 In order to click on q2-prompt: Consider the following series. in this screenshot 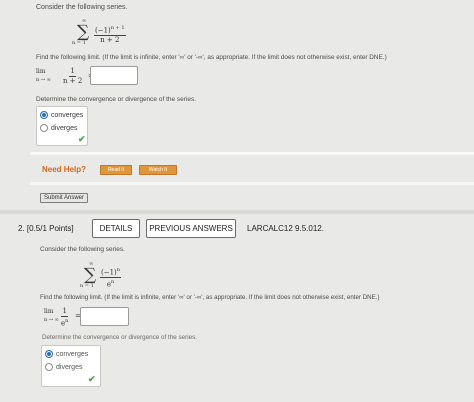, I will do `click(82, 249)`.